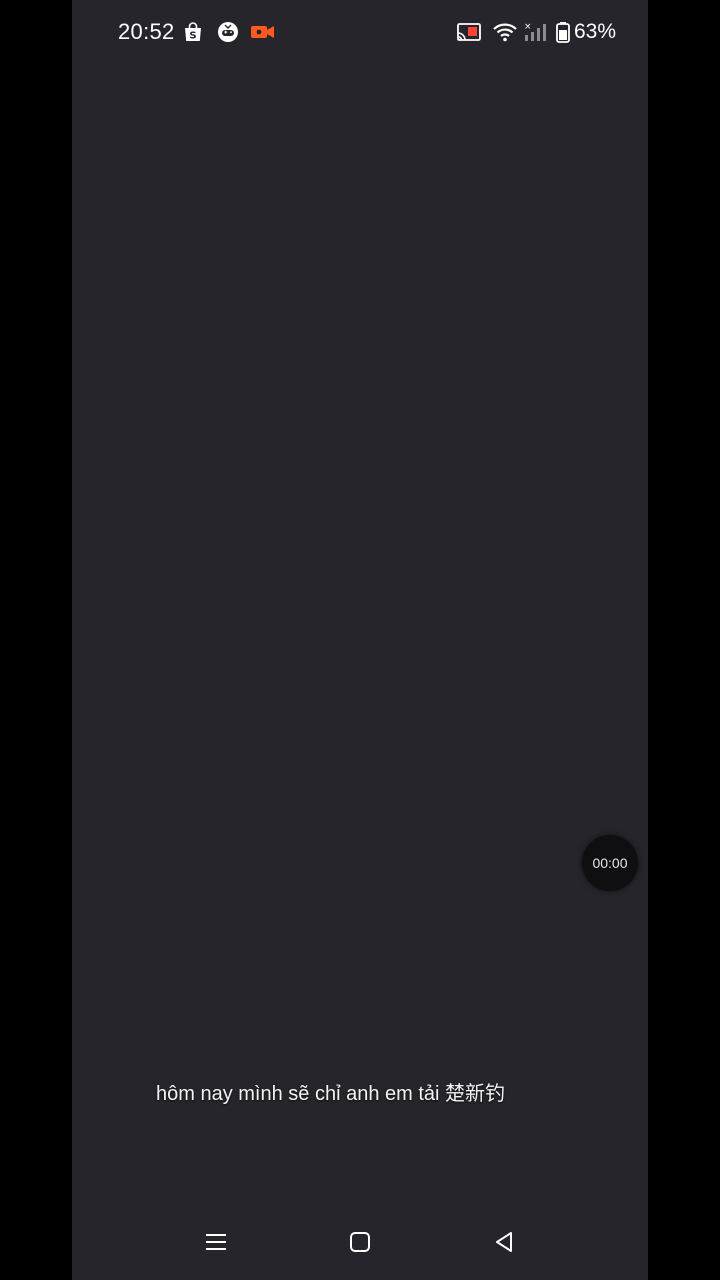 The width and height of the screenshot is (720, 1280). I want to click on video-caption: hôm nay mình sẽ chỉ anh em tải 楚新钓, so click(396, 1101).